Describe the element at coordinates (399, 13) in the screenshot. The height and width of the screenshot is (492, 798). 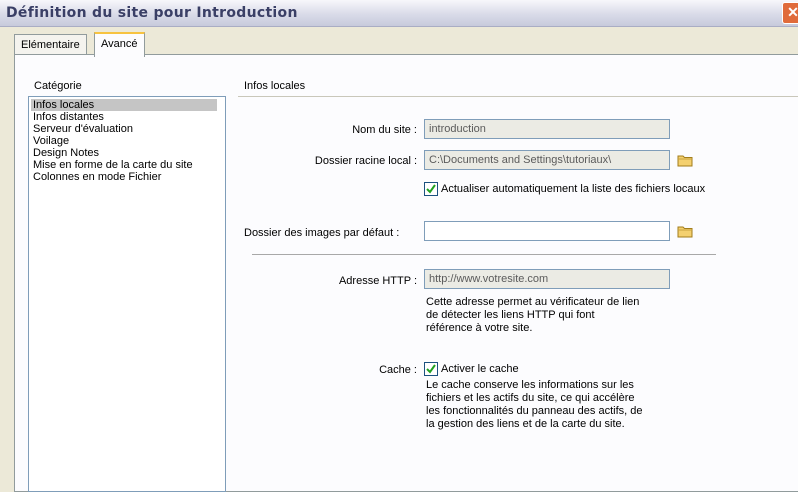
I see `title-bar: Définition du site pour Introduction ✕` at that location.